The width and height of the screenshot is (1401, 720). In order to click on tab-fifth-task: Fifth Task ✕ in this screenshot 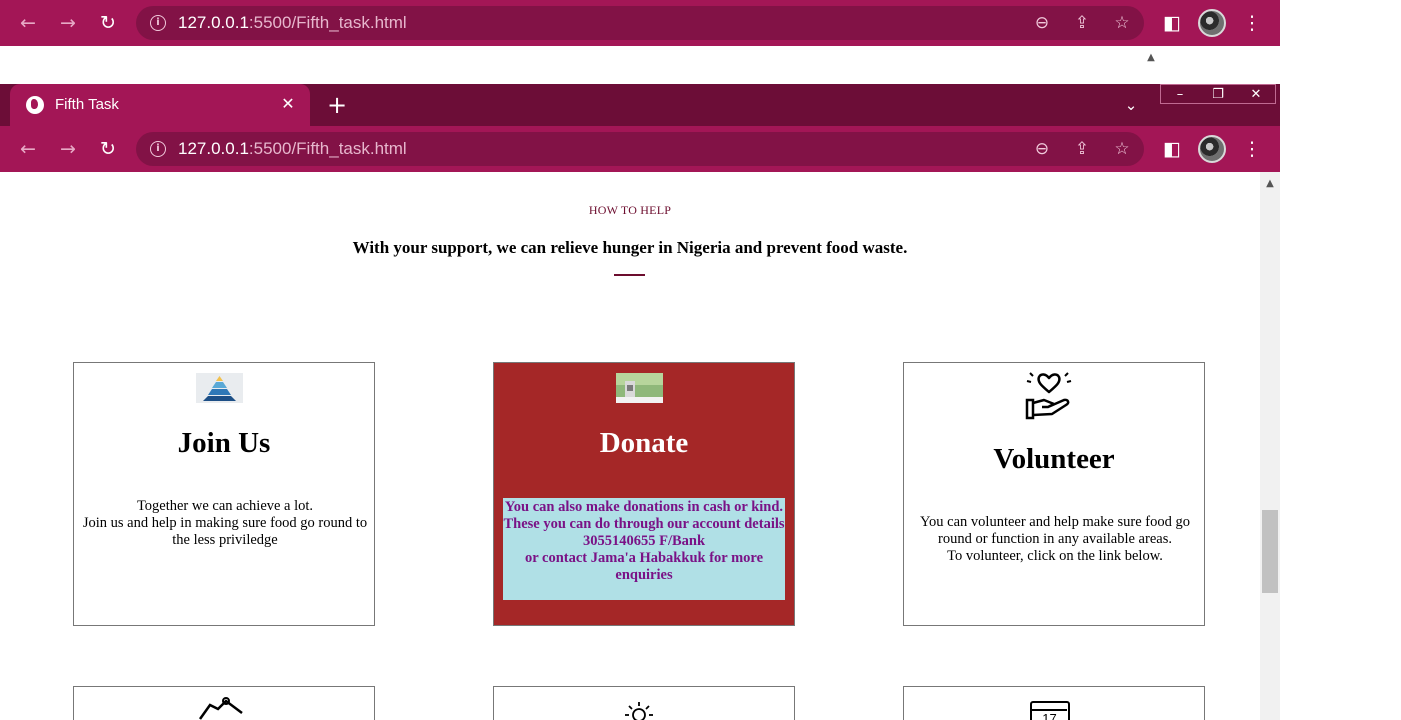, I will do `click(160, 105)`.